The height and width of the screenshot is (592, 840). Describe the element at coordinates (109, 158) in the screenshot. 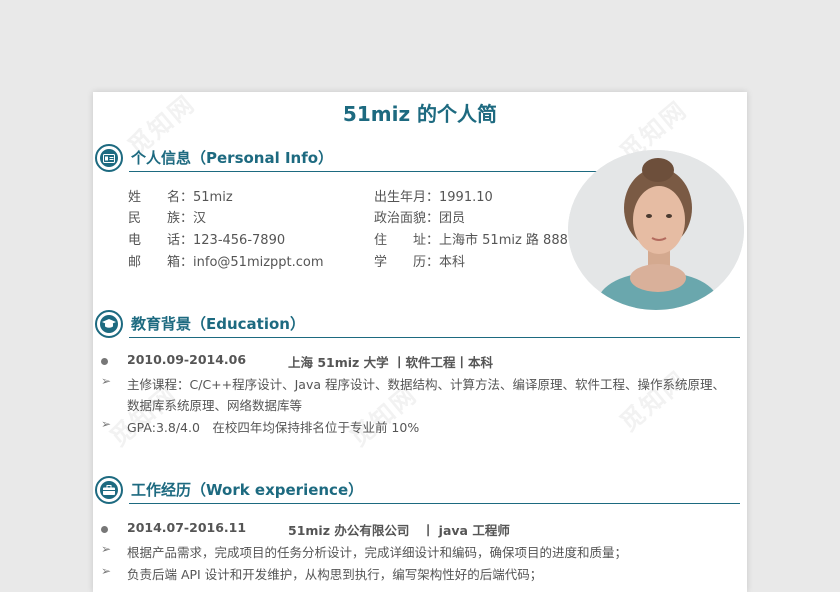

I see `id-card-icon` at that location.